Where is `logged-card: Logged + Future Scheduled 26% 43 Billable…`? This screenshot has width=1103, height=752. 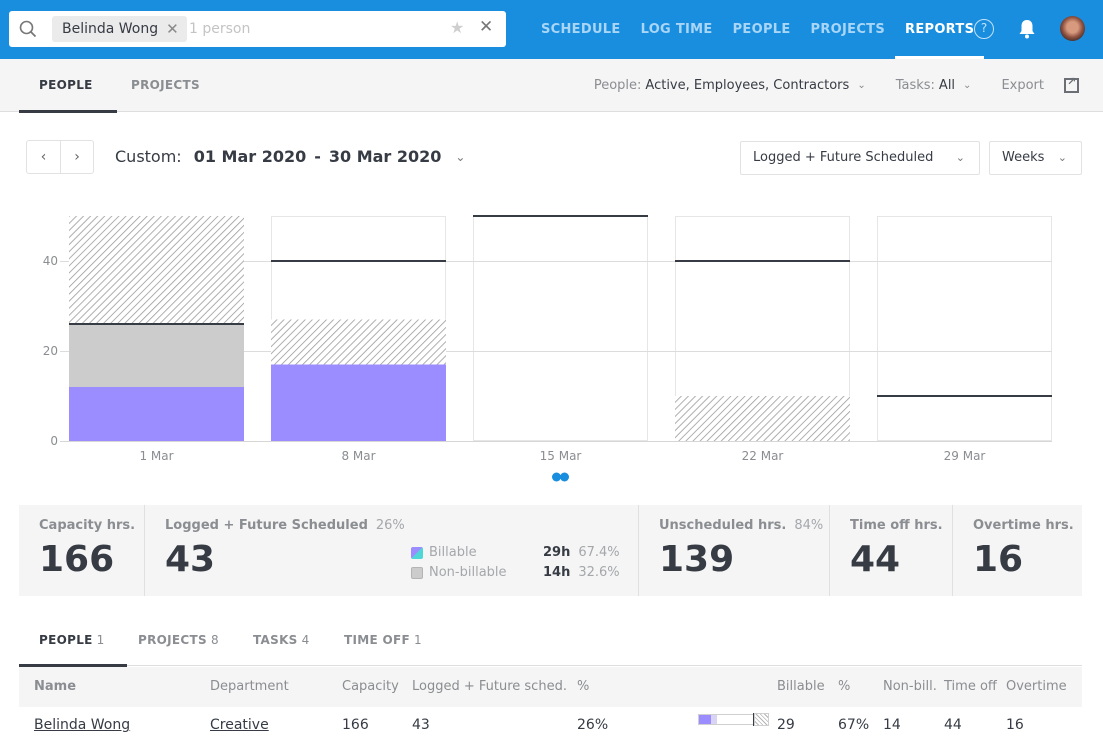
logged-card: Logged + Future Scheduled 26% 43 Billable… is located at coordinates (392, 550).